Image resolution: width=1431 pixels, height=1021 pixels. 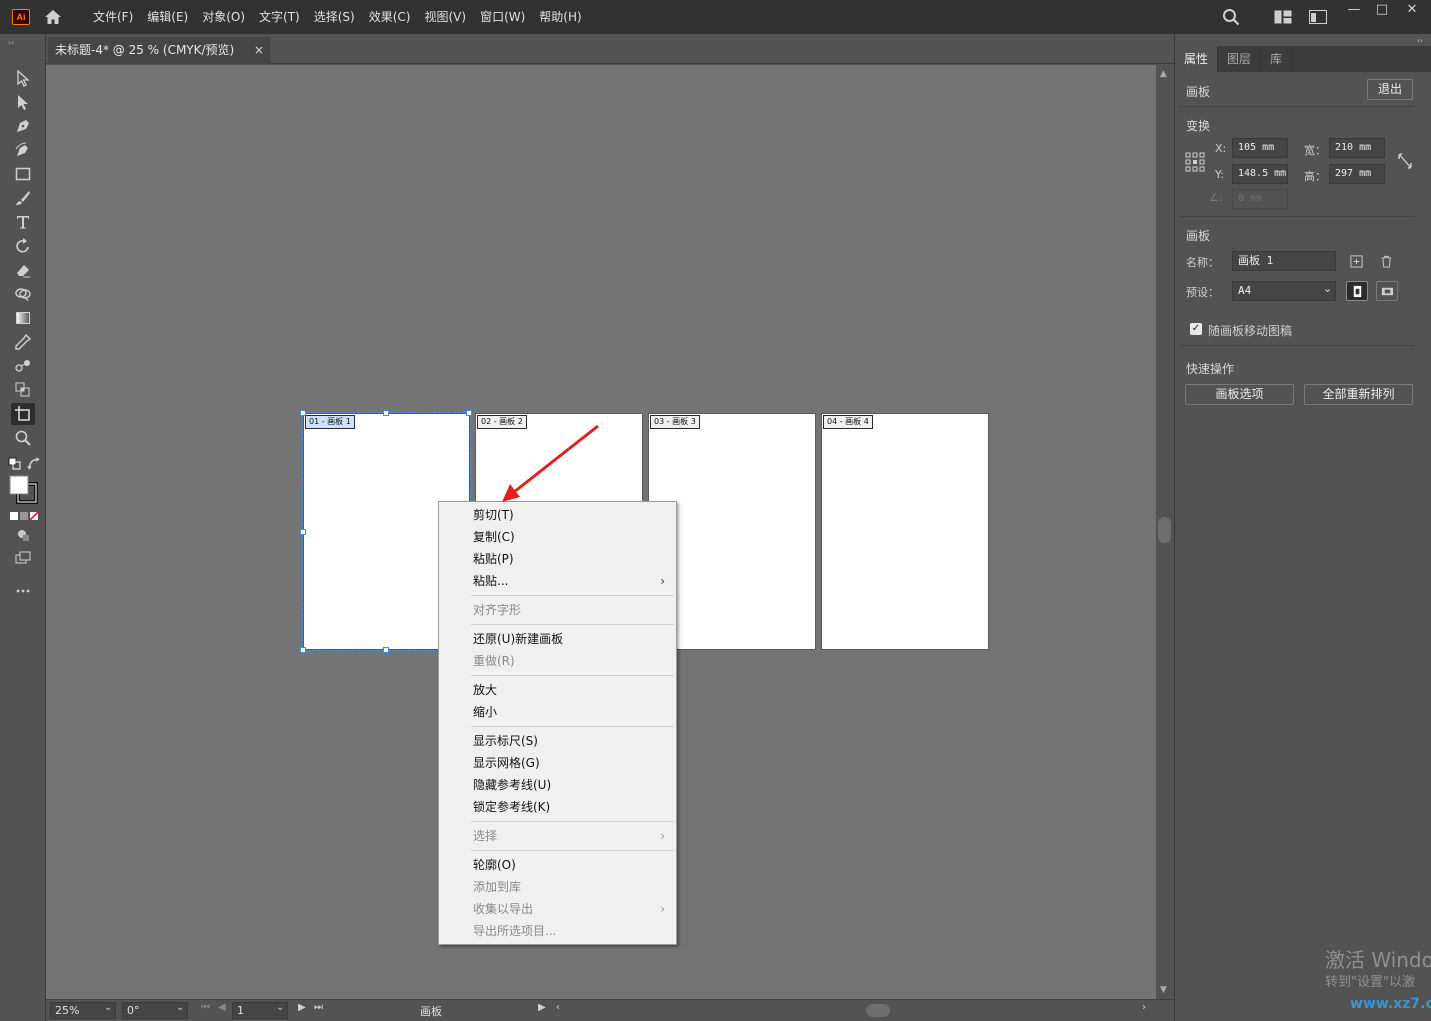 I want to click on eyedropper-tool-icon, so click(x=23, y=342).